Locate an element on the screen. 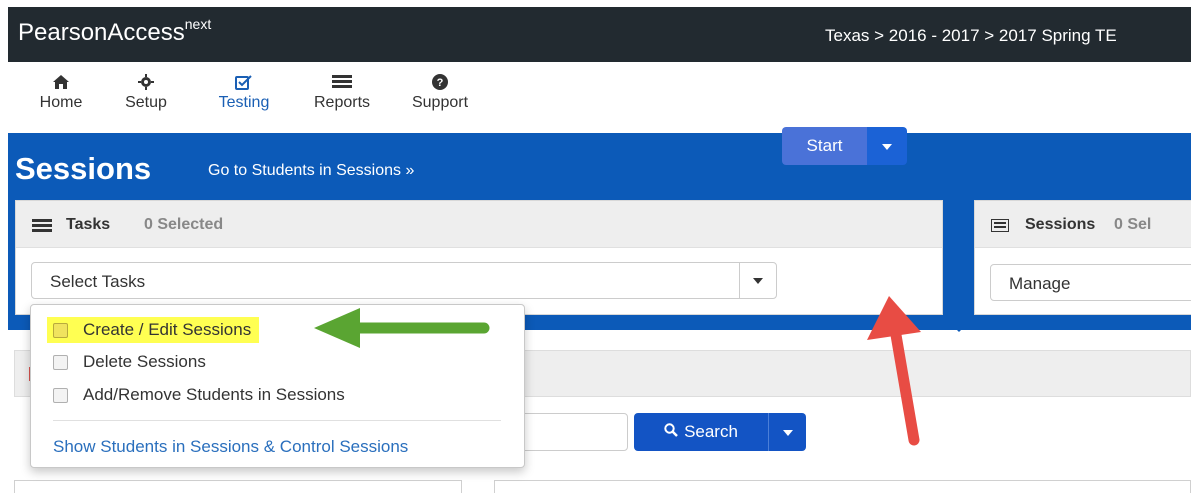 This screenshot has height=493, width=1191. question-icon: ? is located at coordinates (440, 82).